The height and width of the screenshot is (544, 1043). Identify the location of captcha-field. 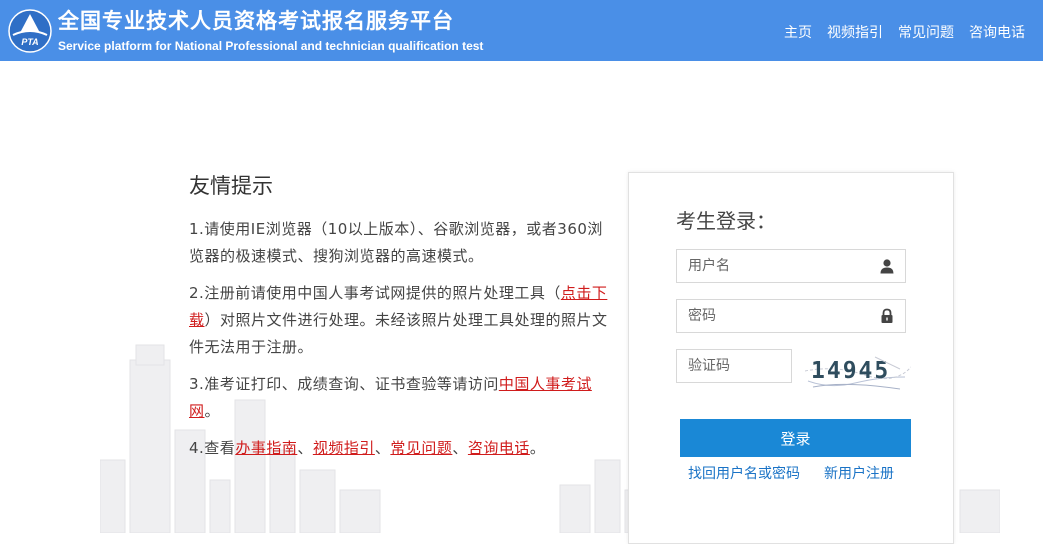
(734, 366).